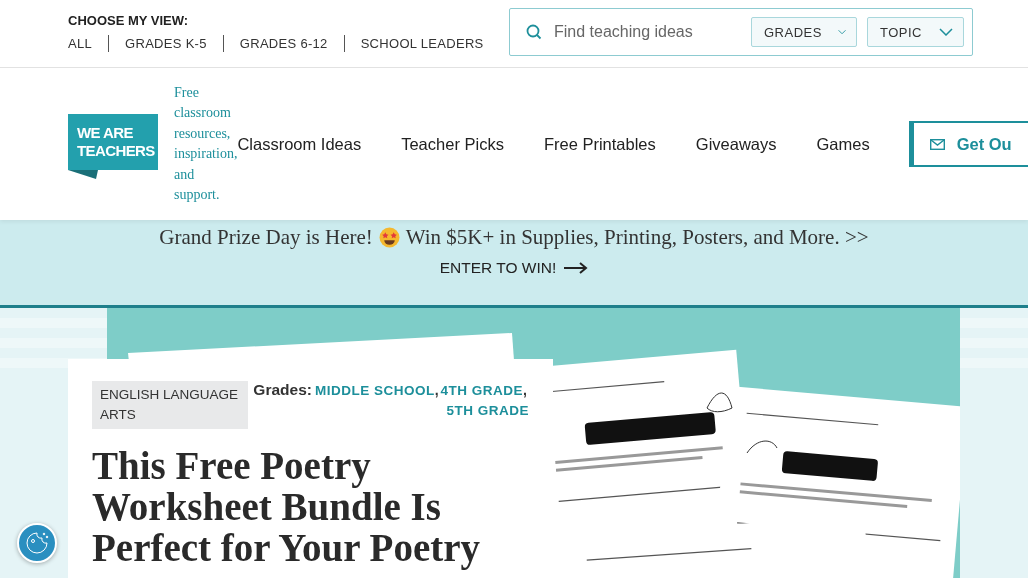 This screenshot has height=578, width=1028. What do you see at coordinates (299, 144) in the screenshot?
I see `nav-link: Classroom Ideas` at bounding box center [299, 144].